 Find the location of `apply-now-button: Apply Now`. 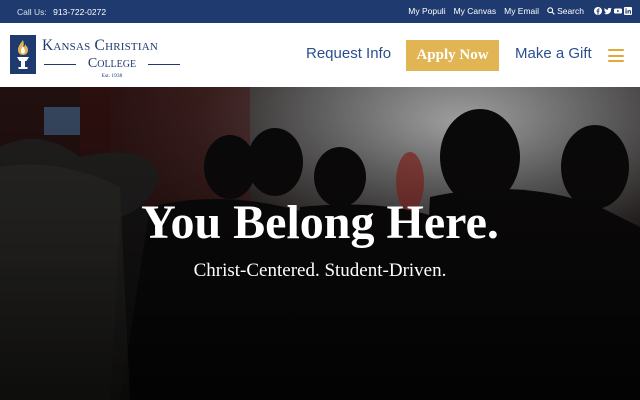

apply-now-button: Apply Now is located at coordinates (452, 55).